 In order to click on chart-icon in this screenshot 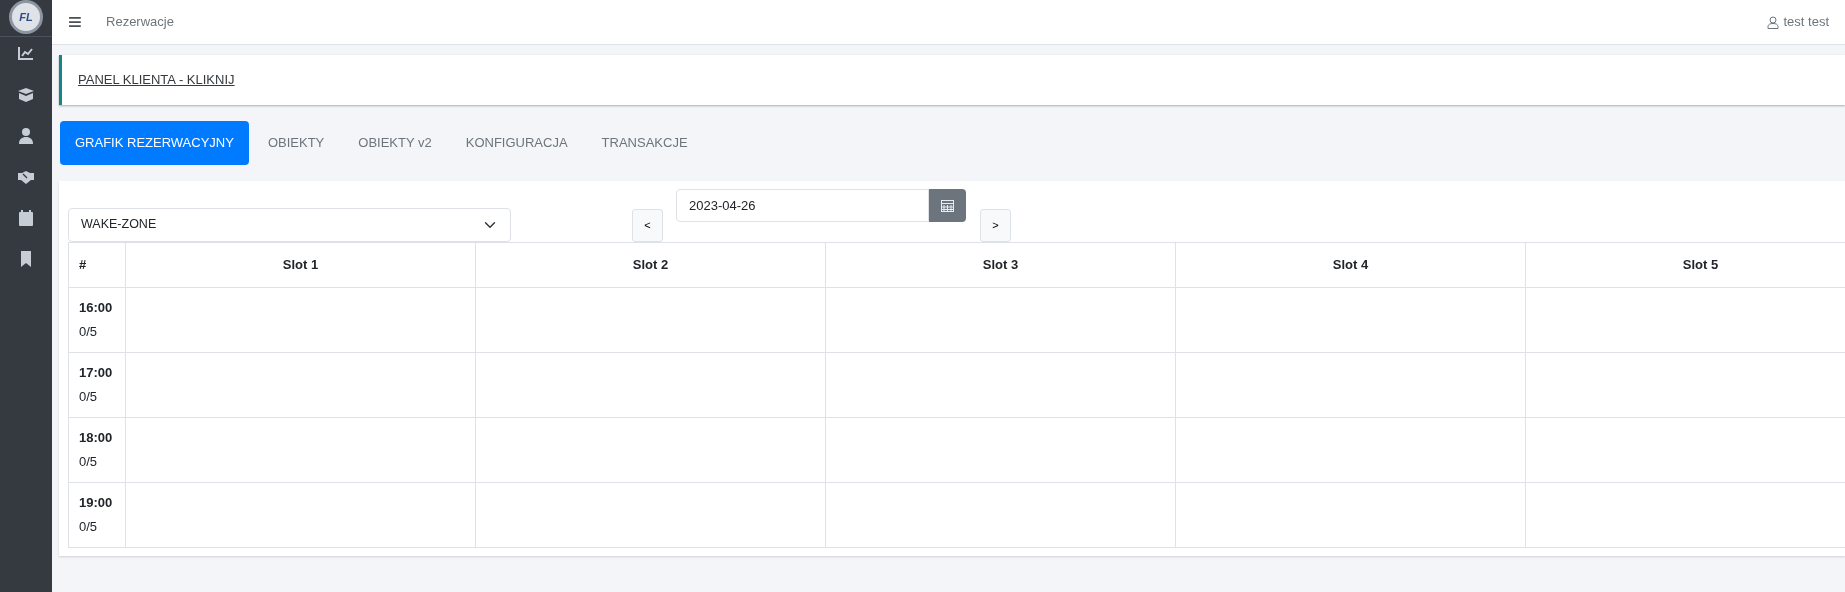, I will do `click(26, 54)`.